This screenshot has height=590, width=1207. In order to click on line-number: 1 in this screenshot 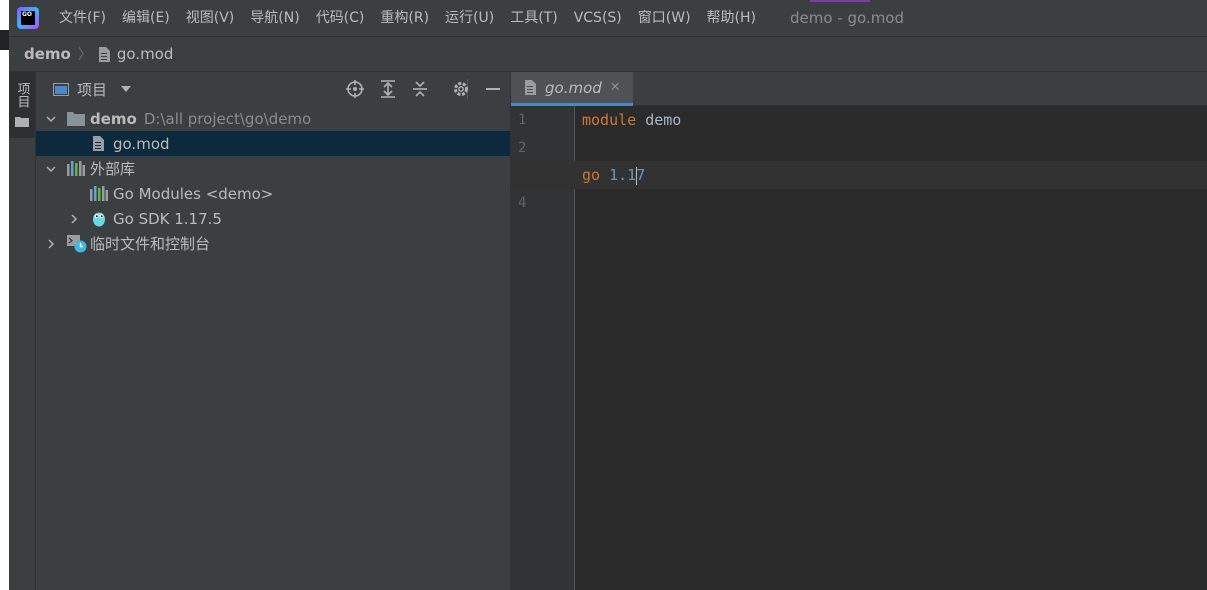, I will do `click(522, 120)`.